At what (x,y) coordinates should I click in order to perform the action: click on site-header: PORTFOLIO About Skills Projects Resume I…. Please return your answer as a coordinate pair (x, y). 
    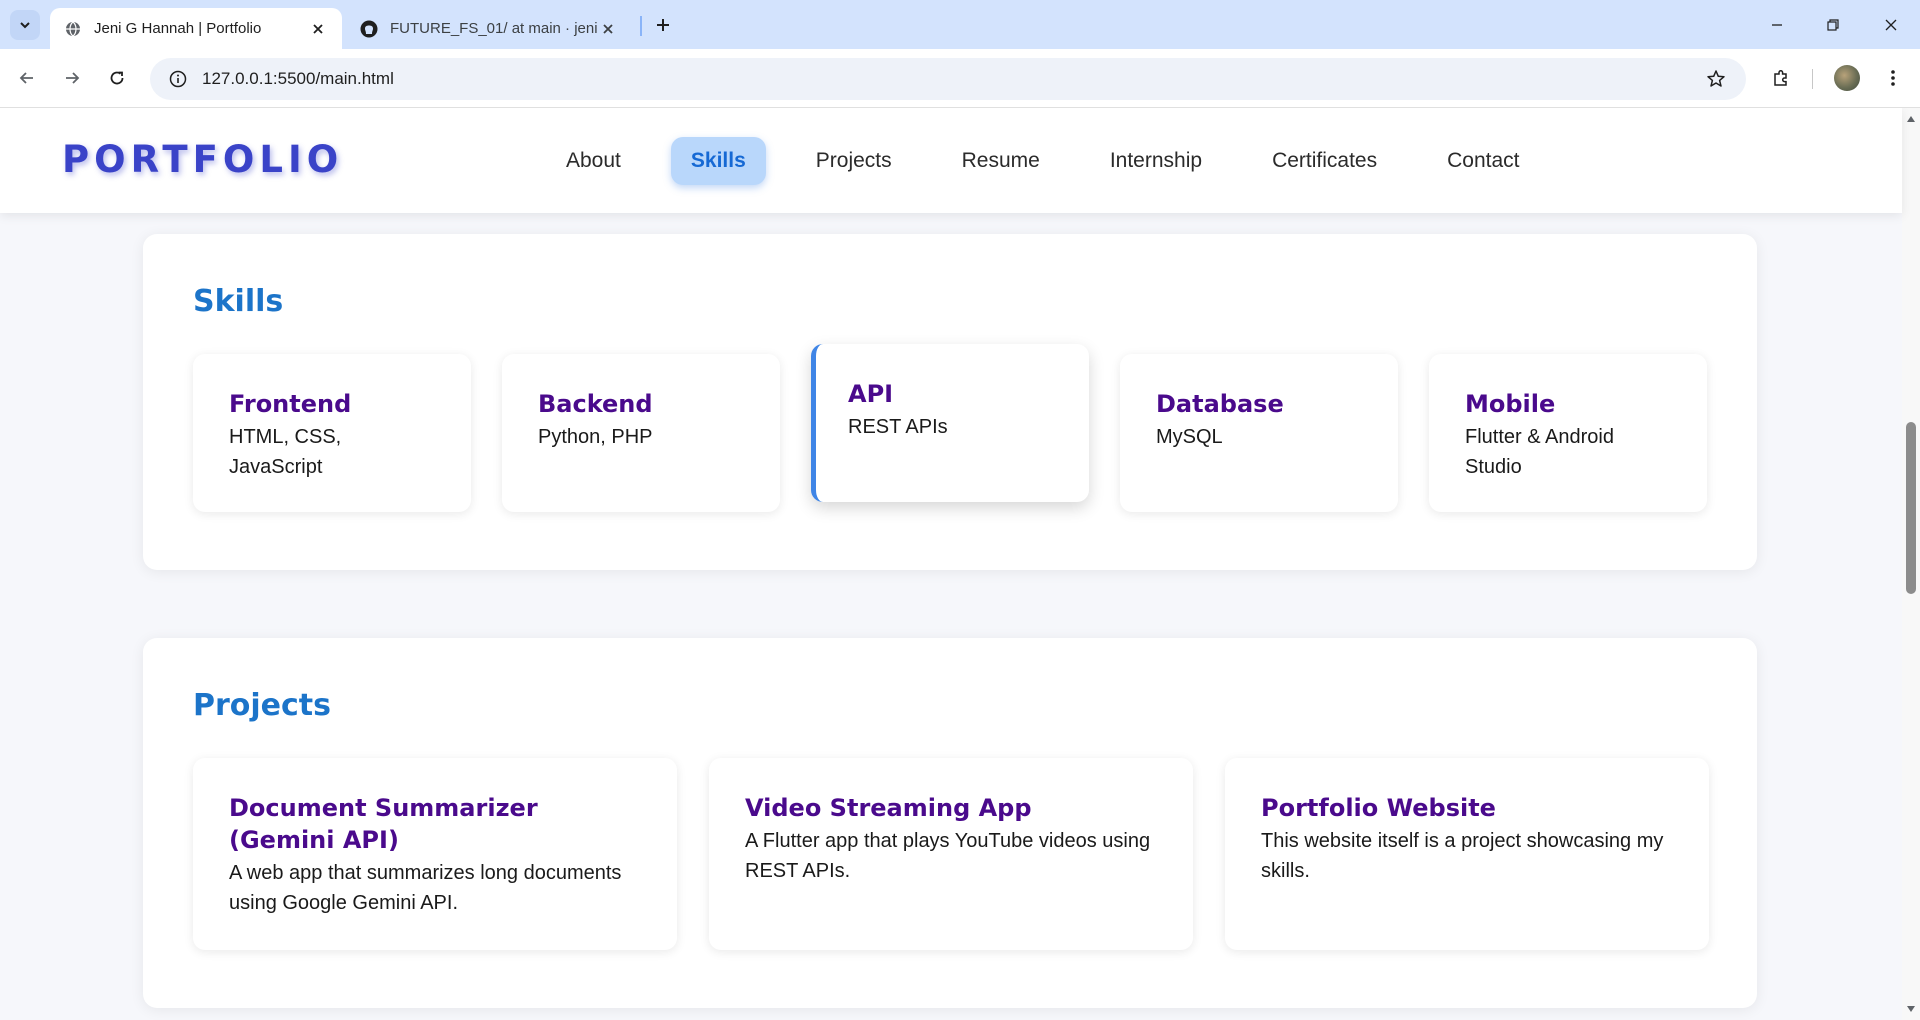
    Looking at the image, I should click on (951, 160).